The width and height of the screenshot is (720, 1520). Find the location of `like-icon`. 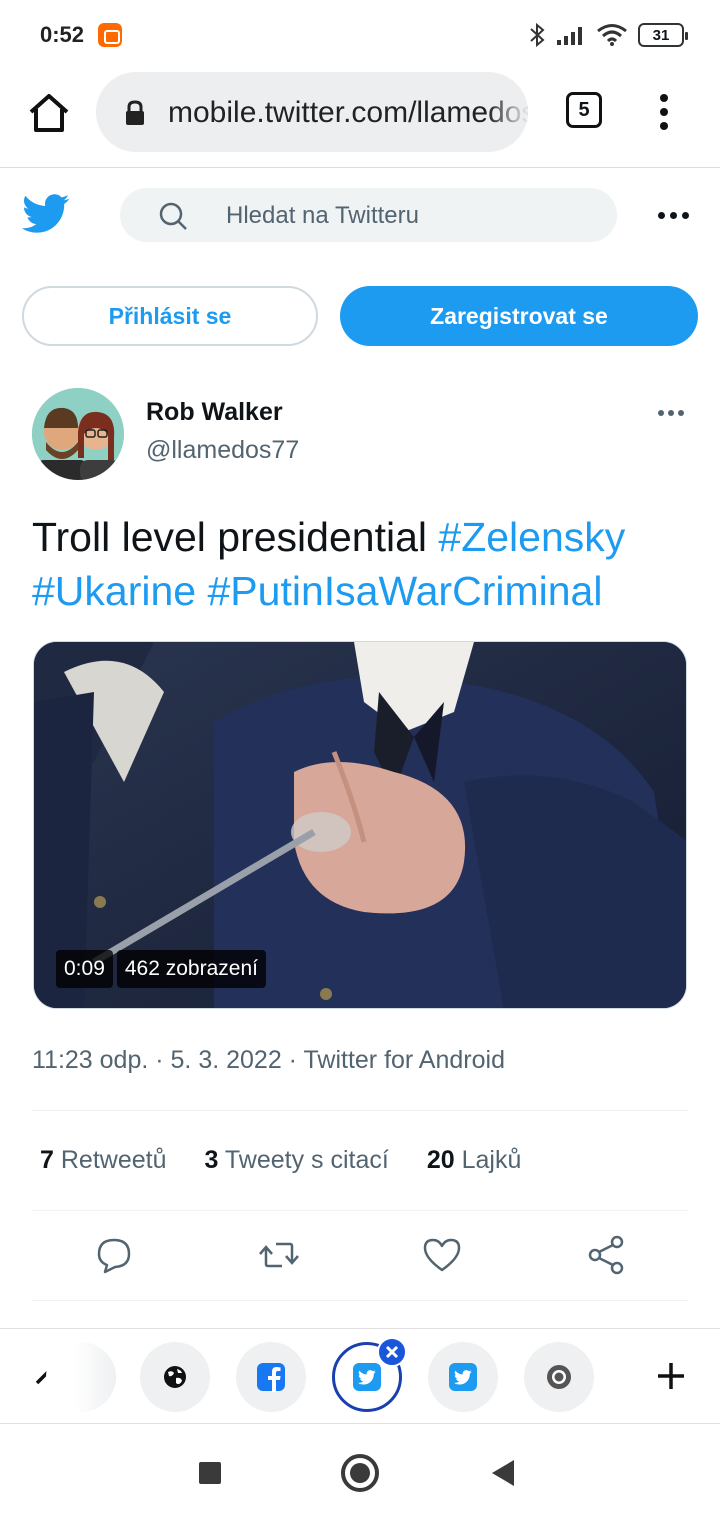

like-icon is located at coordinates (442, 1255).